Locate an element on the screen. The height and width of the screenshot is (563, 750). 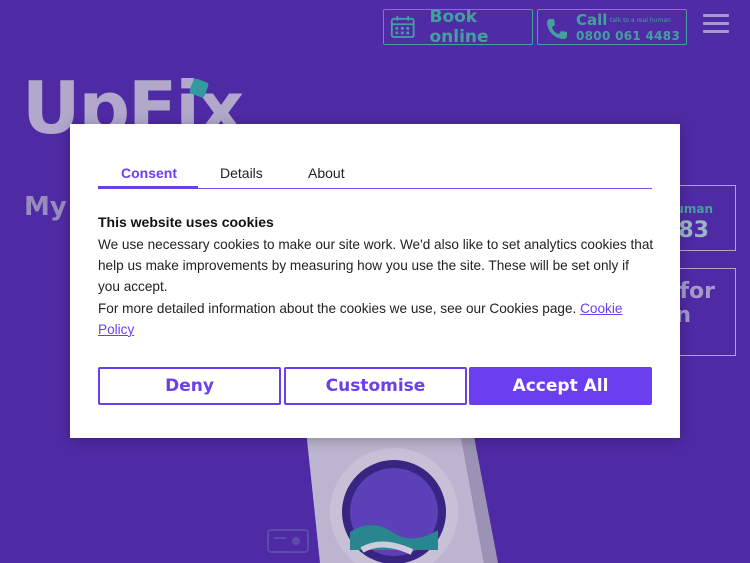
deny-button: Deny is located at coordinates (189, 386).